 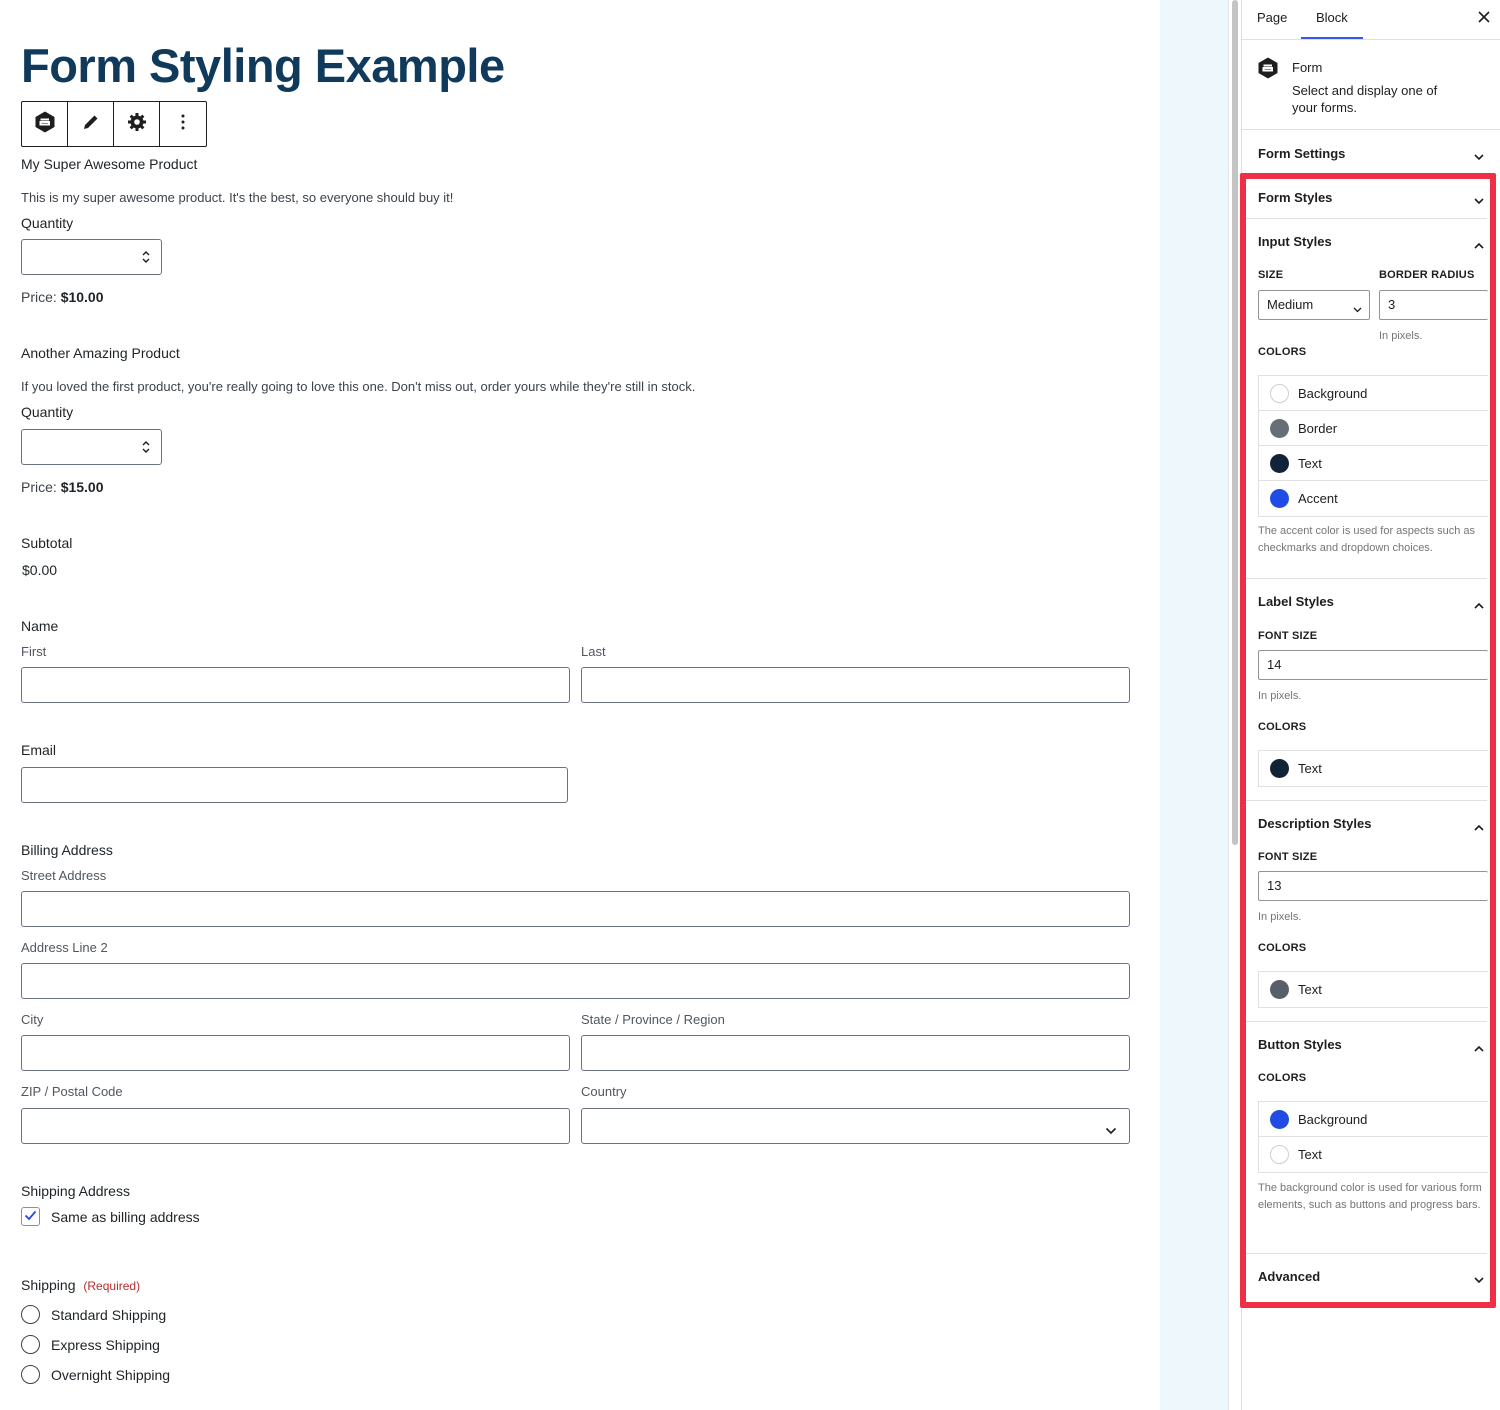 What do you see at coordinates (1373, 498) in the screenshot?
I see `color-option-accent: Accent` at bounding box center [1373, 498].